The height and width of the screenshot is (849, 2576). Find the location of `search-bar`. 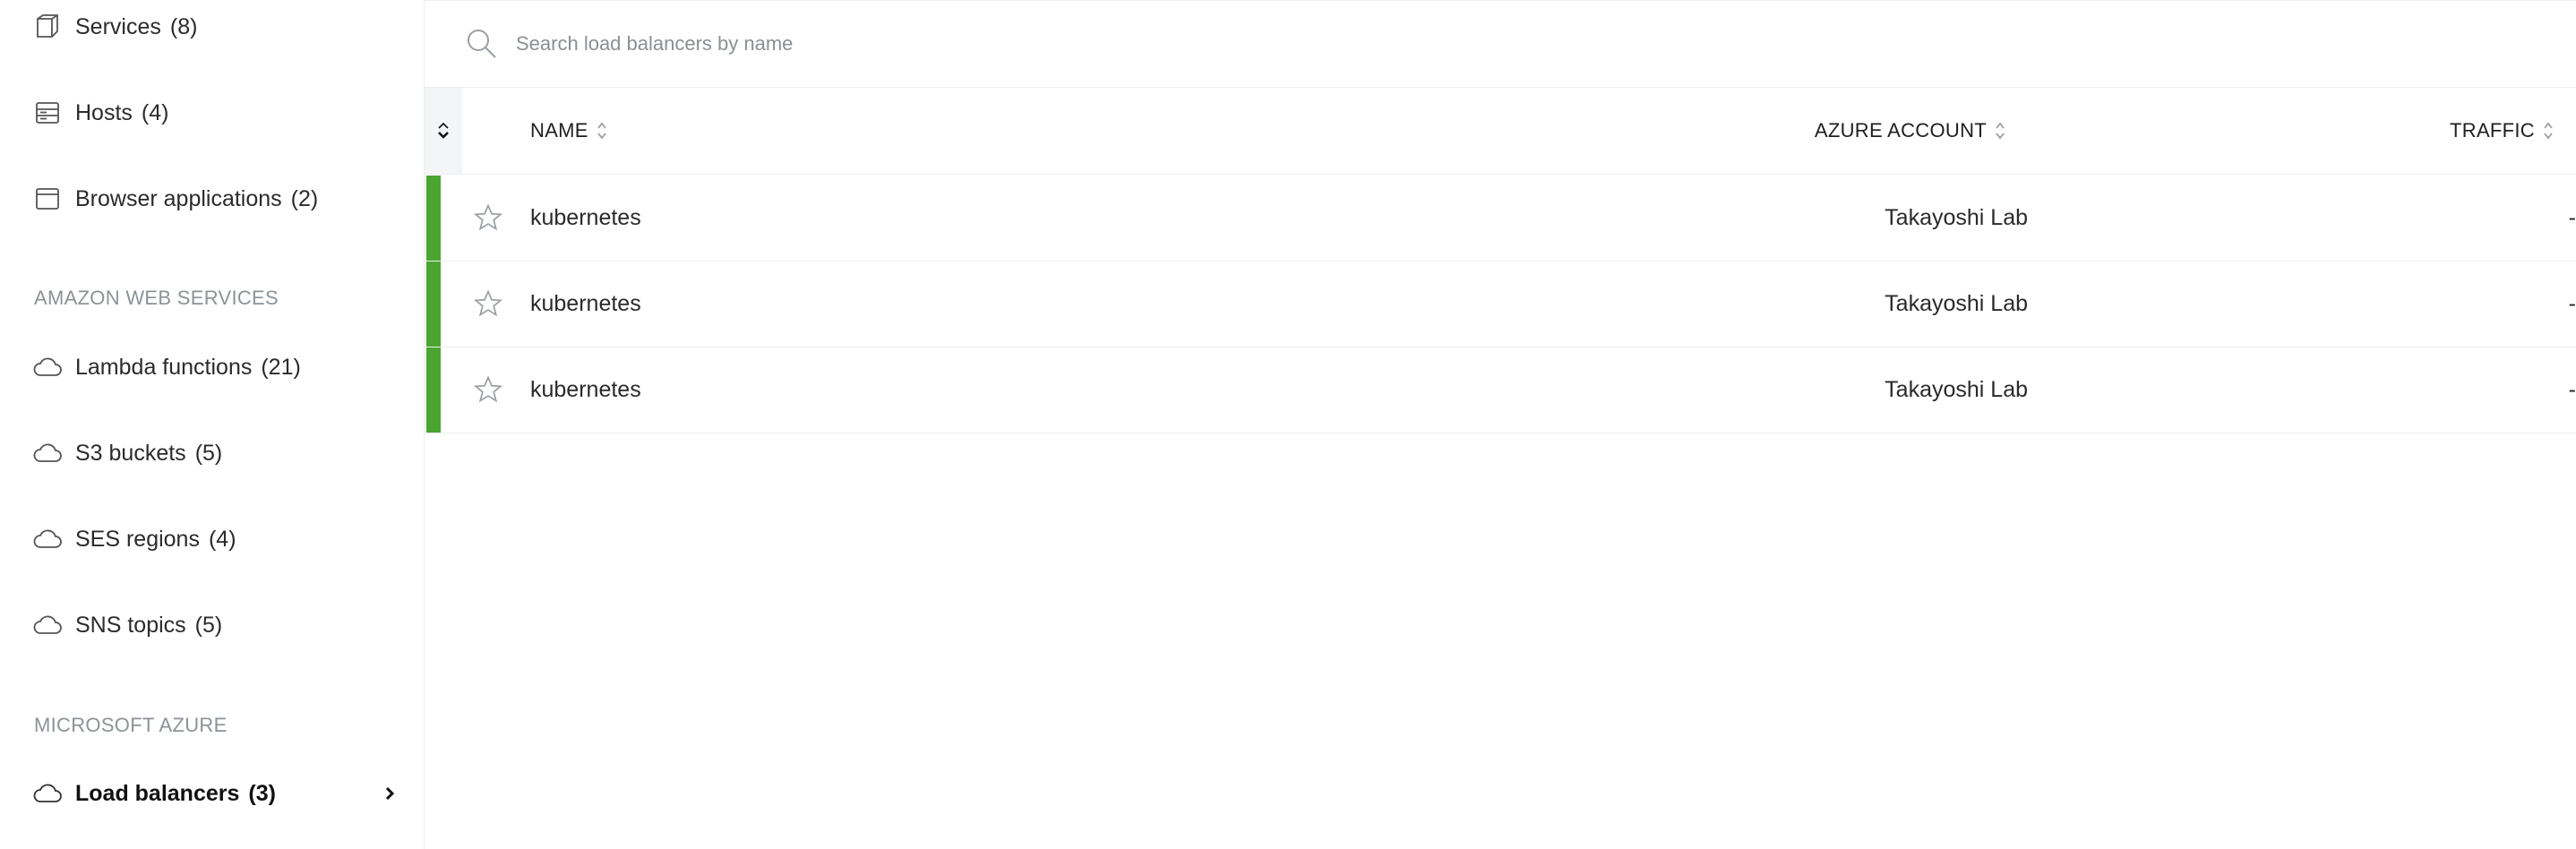

search-bar is located at coordinates (1500, 44).